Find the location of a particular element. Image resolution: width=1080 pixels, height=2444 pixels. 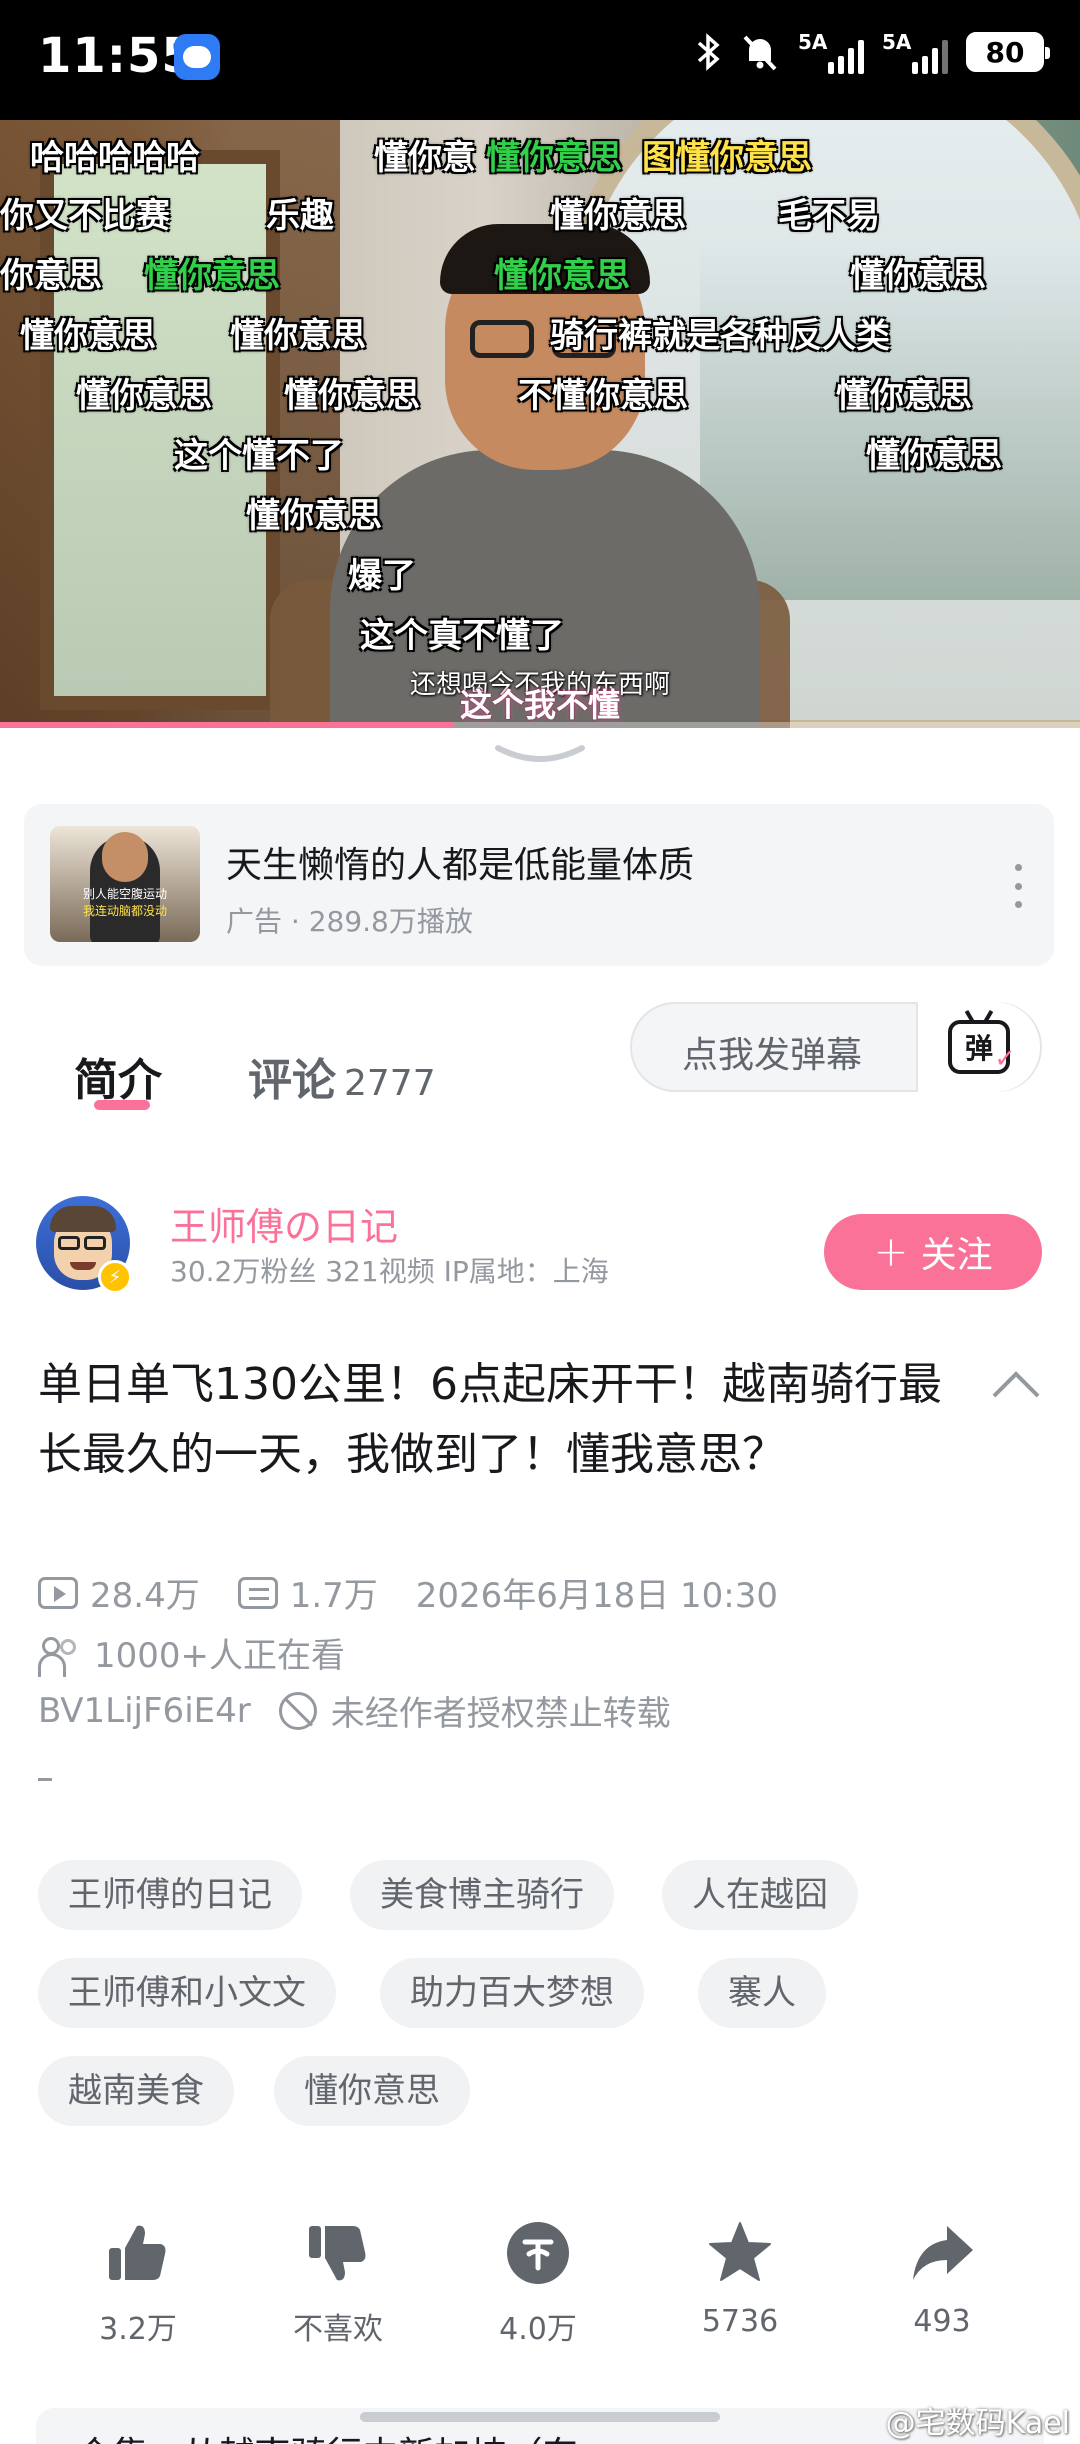

video-subtitle-highlight: 这个我不懂 is located at coordinates (539, 705).